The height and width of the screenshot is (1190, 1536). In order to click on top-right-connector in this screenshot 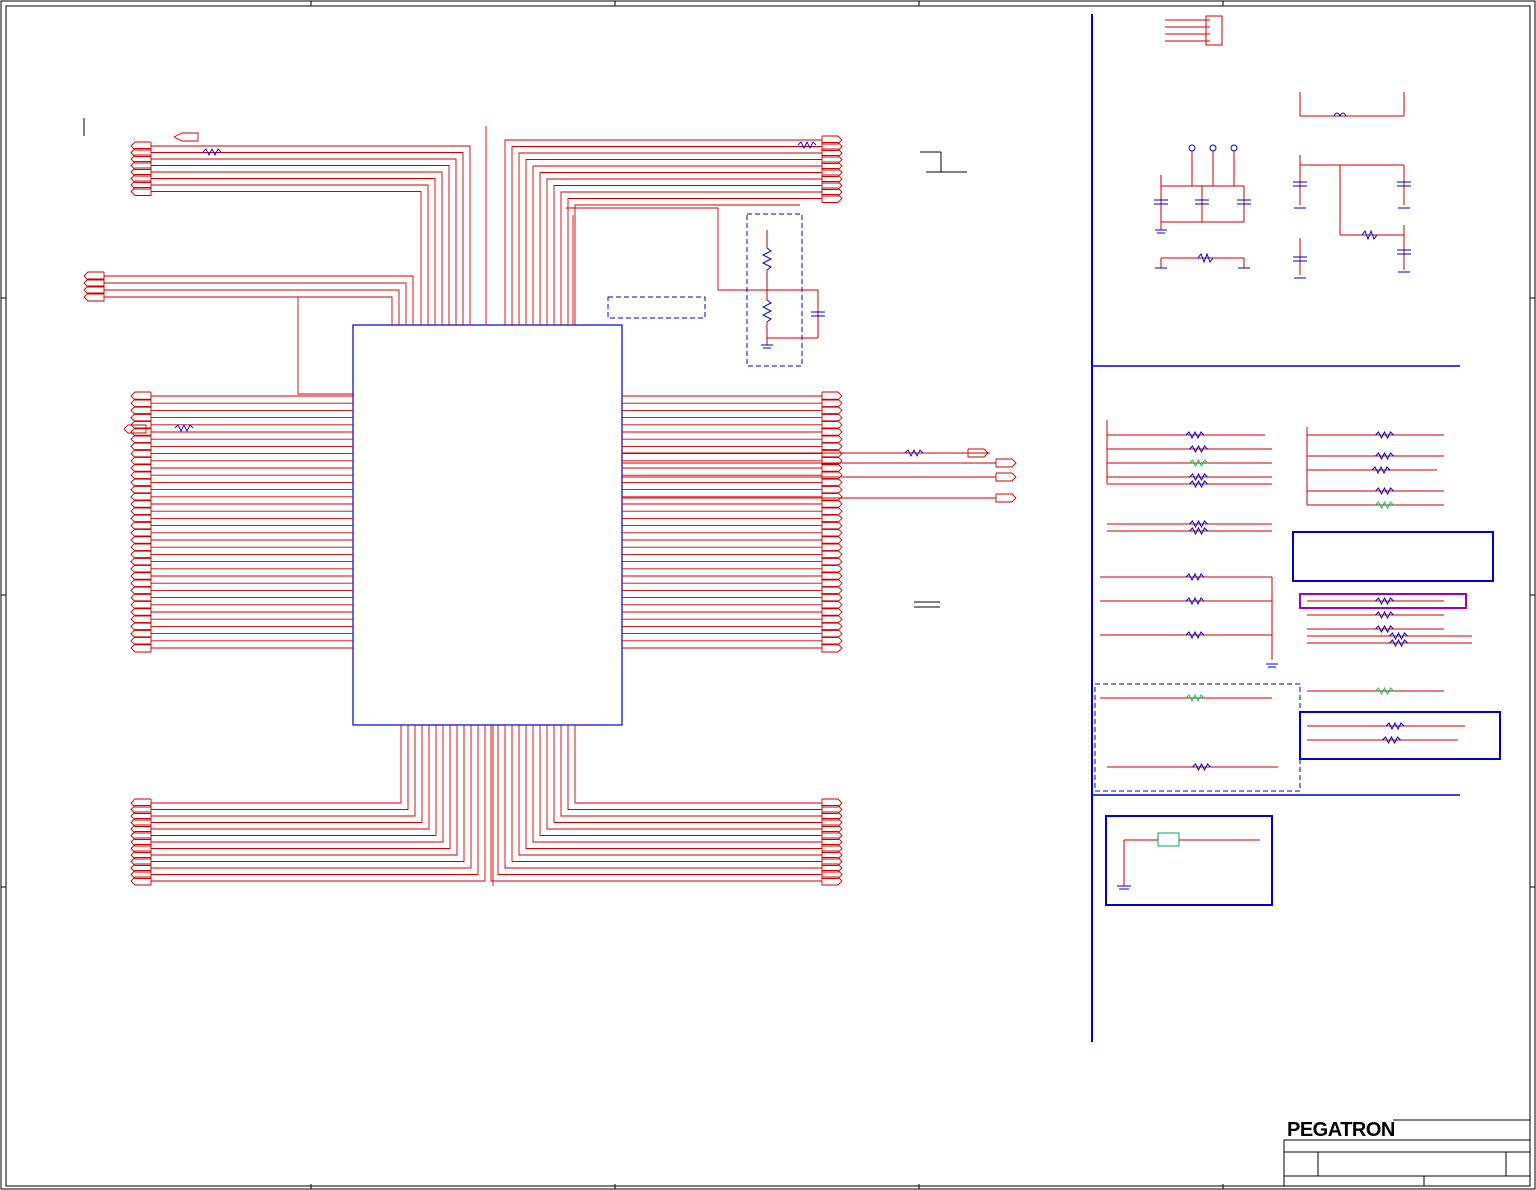, I will do `click(1194, 30)`.